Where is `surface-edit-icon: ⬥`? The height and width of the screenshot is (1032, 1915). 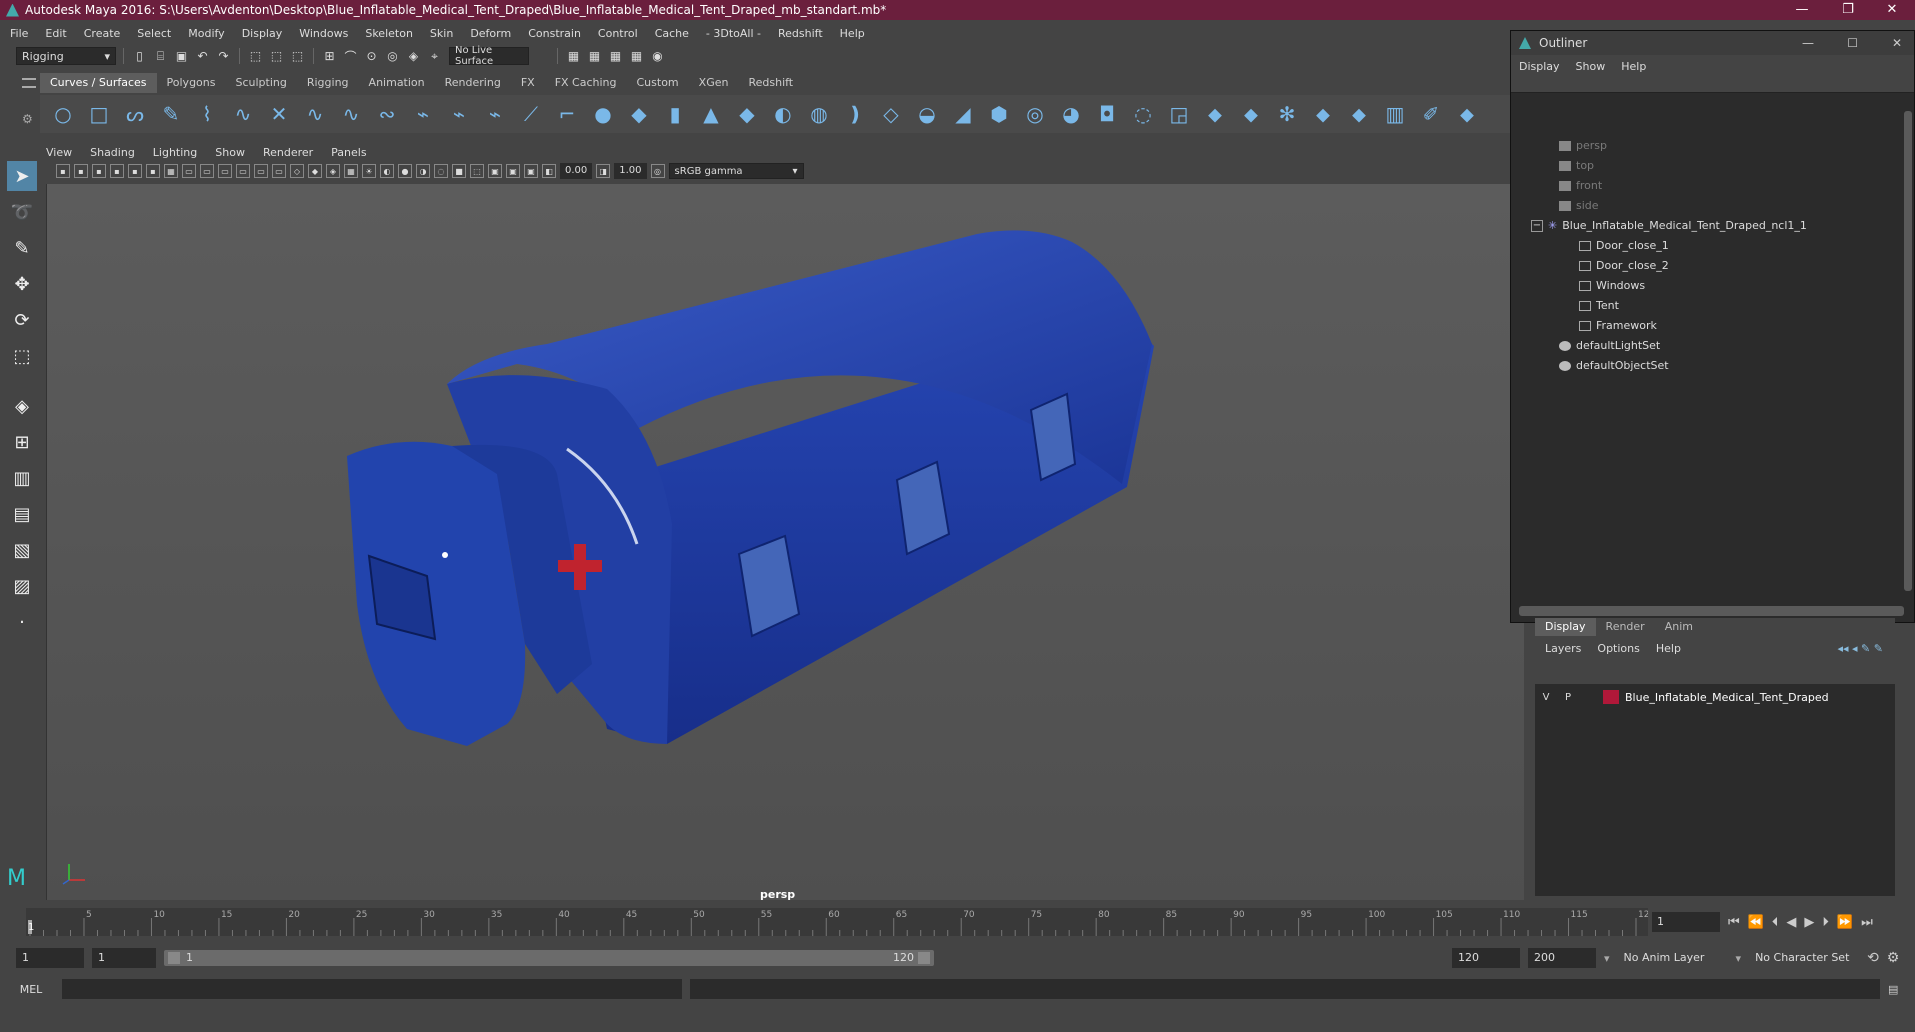
surface-edit-icon: ⬥ is located at coordinates (1467, 114).